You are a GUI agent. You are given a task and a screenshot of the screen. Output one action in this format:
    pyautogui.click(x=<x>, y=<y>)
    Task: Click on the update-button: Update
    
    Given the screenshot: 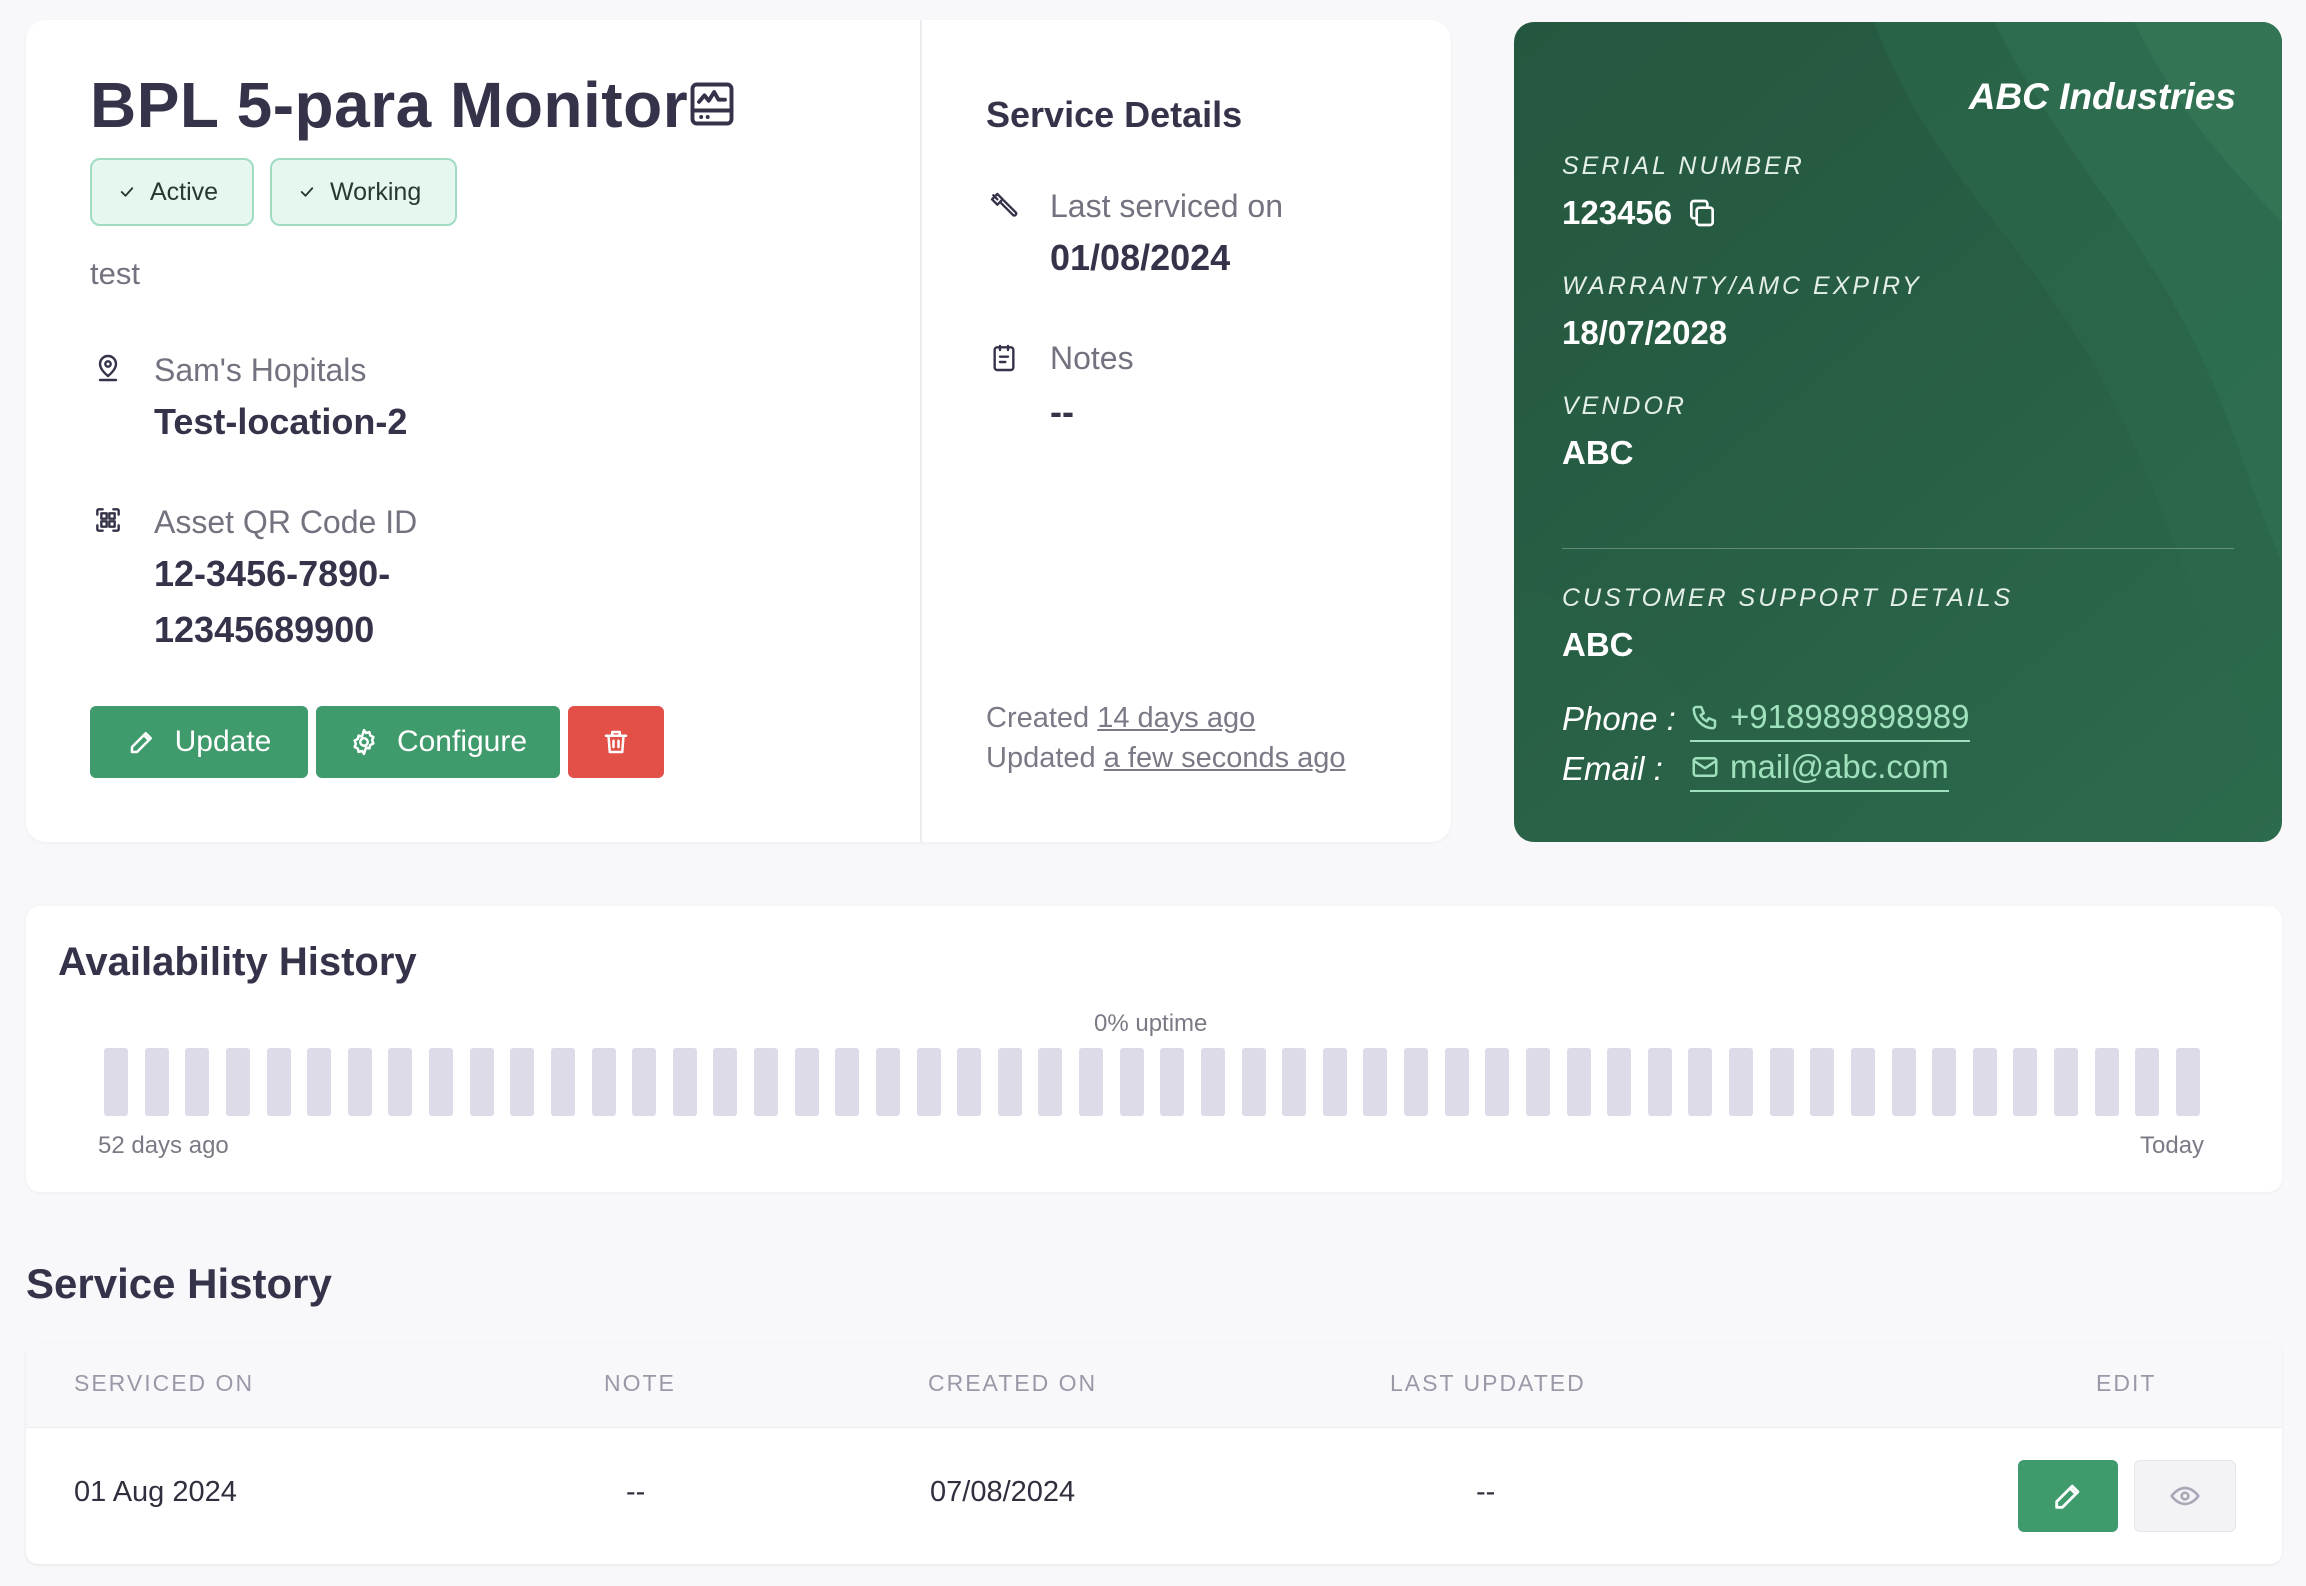 What is the action you would take?
    pyautogui.click(x=199, y=742)
    